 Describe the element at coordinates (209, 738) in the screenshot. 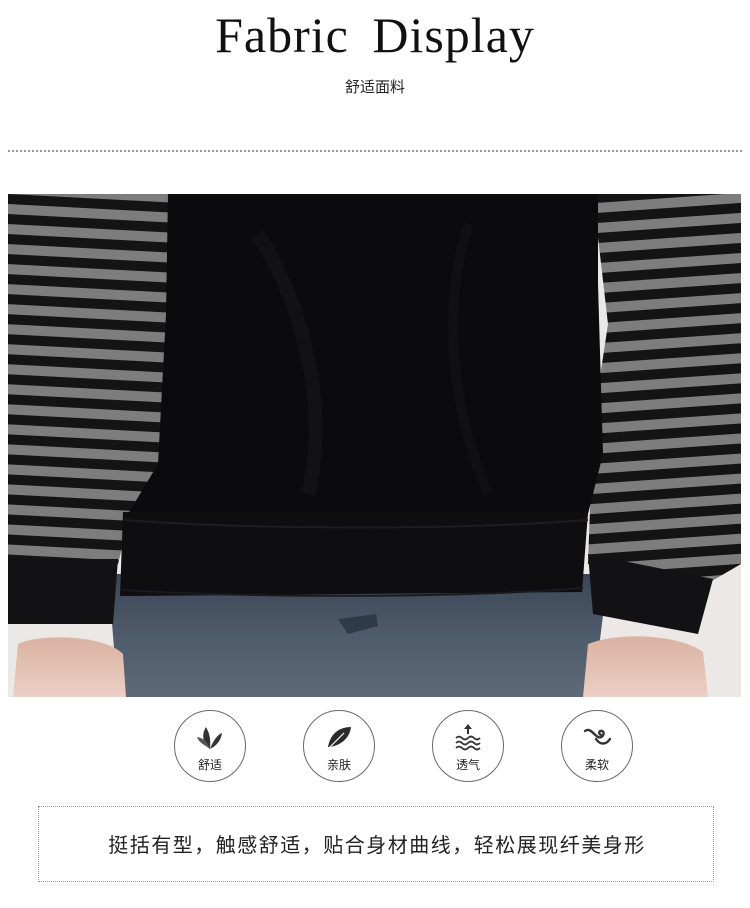

I see `leaf-icon` at that location.